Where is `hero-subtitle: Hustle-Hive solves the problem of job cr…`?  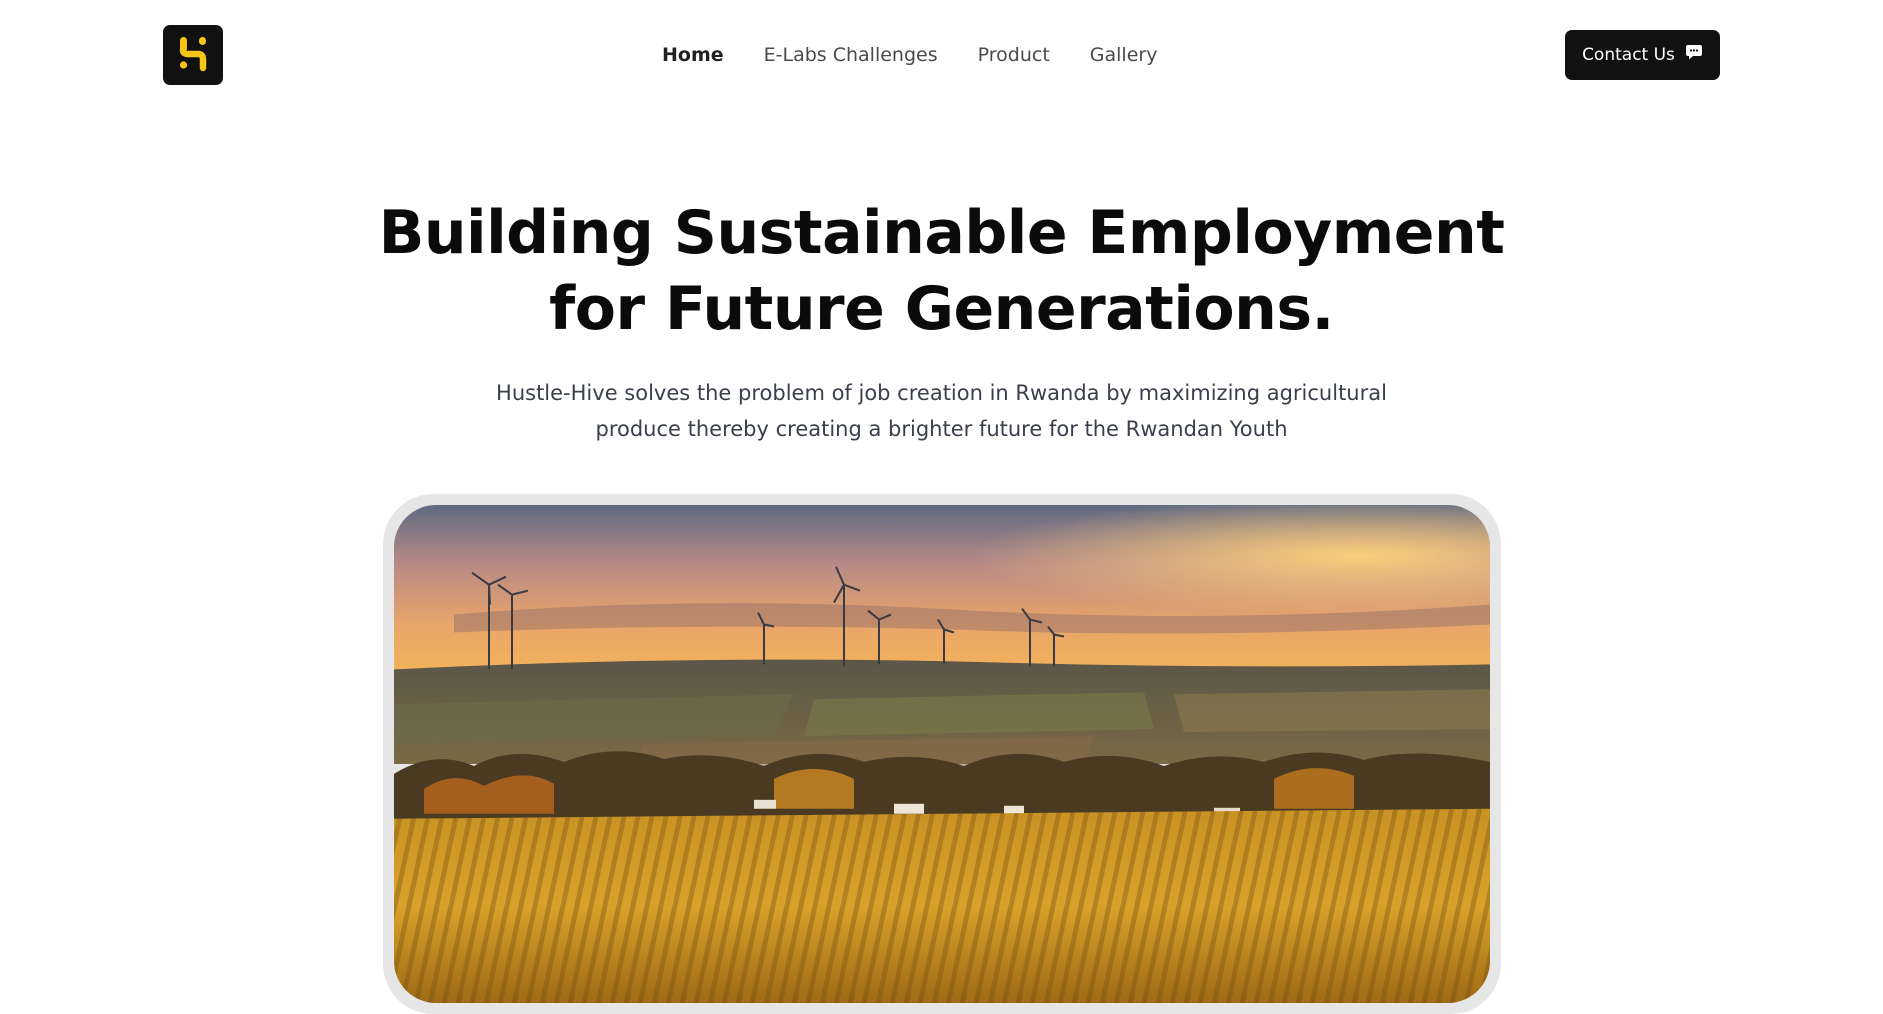
hero-subtitle: Hustle-Hive solves the problem of job cr… is located at coordinates (941, 411).